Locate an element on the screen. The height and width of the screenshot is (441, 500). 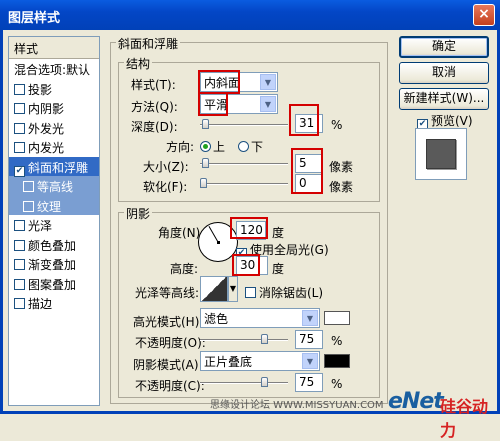
cancel-button: 取消 is located at coordinates (444, 73).